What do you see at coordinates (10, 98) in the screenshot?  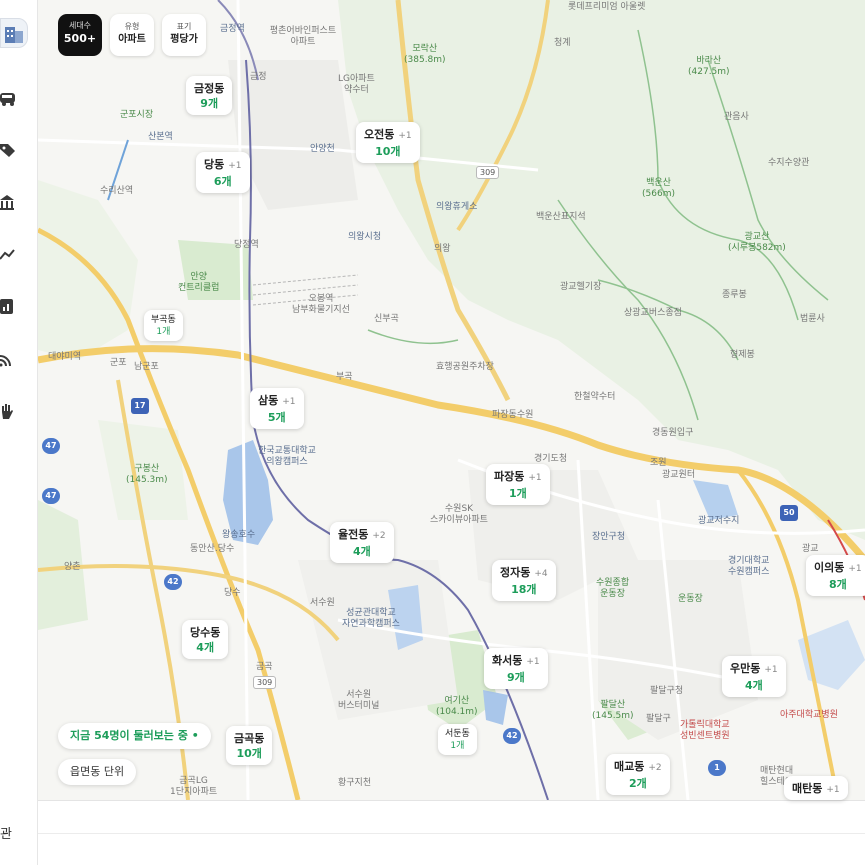 I see `bus-icon` at bounding box center [10, 98].